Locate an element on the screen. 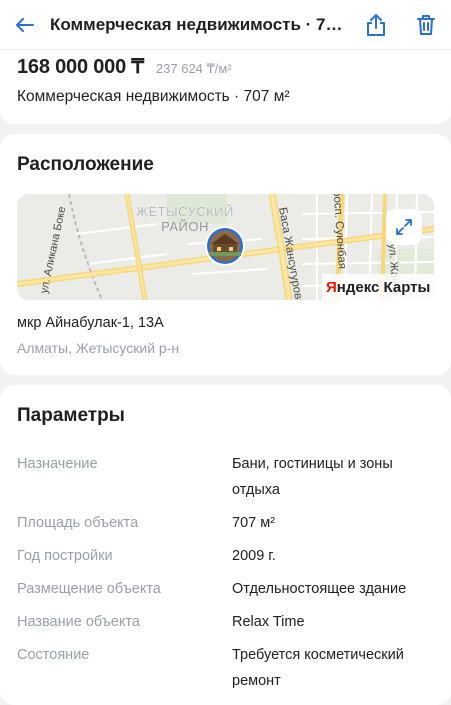  param-key: Год постройки is located at coordinates (65, 556).